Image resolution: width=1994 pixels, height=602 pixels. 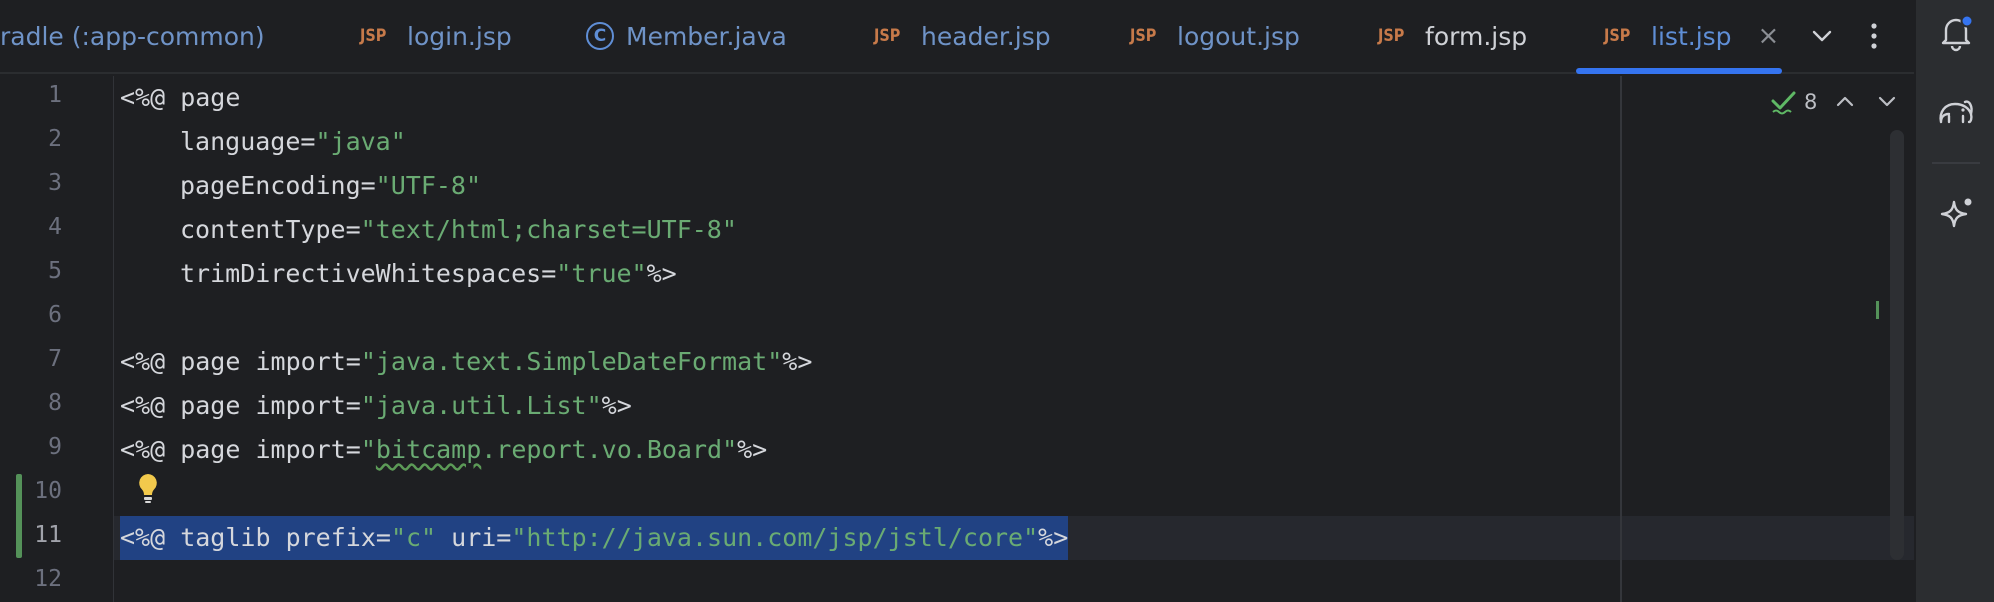 I want to click on tab-logout-jsp: JSP logout.jsp, so click(x=1215, y=36).